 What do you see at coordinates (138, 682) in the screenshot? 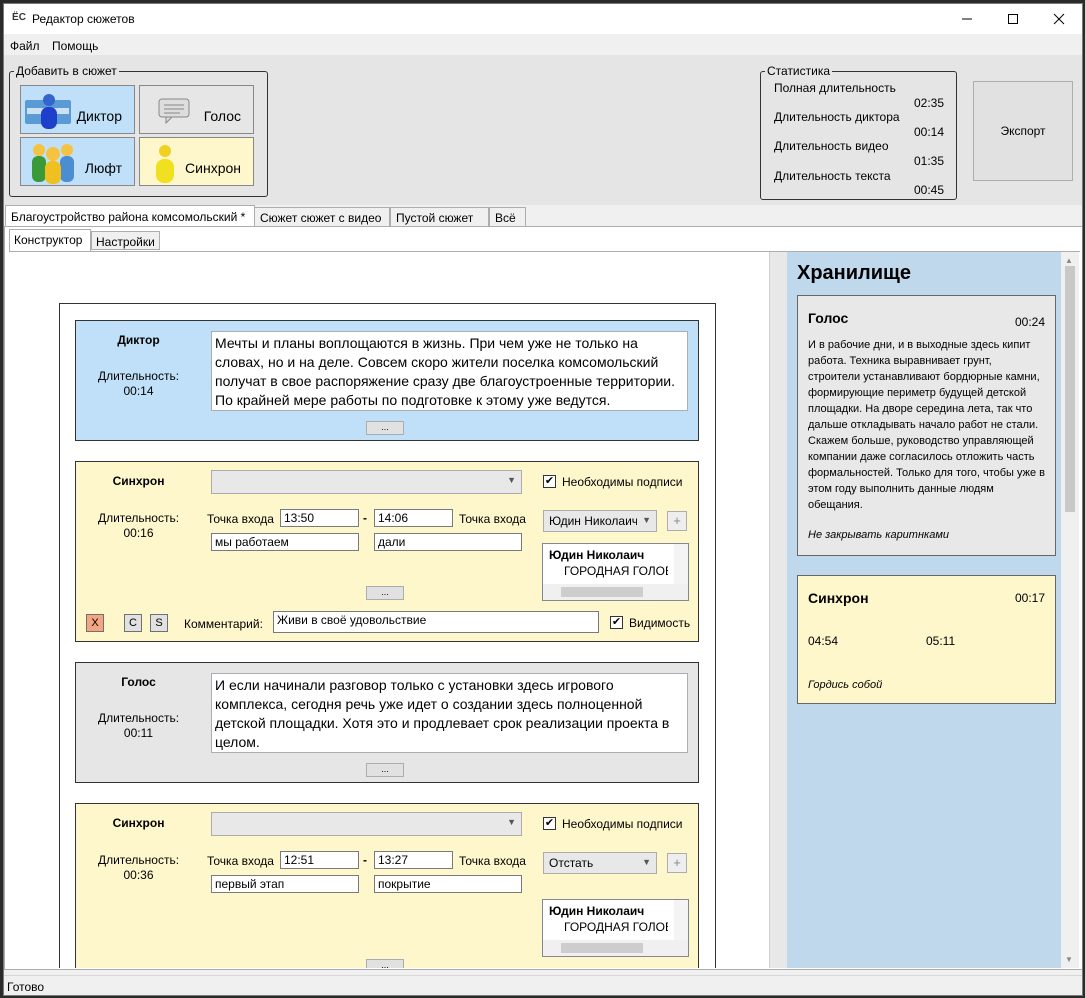
I see `card-kind: Голос` at bounding box center [138, 682].